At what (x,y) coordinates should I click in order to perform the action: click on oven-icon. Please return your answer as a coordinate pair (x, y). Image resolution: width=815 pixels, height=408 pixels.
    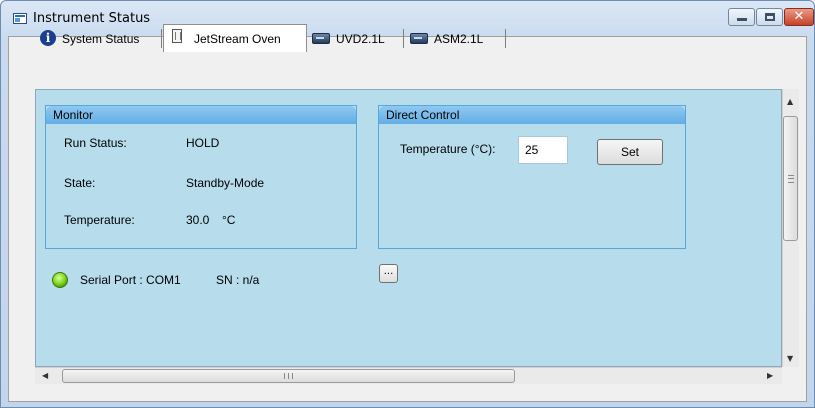
    Looking at the image, I should click on (177, 36).